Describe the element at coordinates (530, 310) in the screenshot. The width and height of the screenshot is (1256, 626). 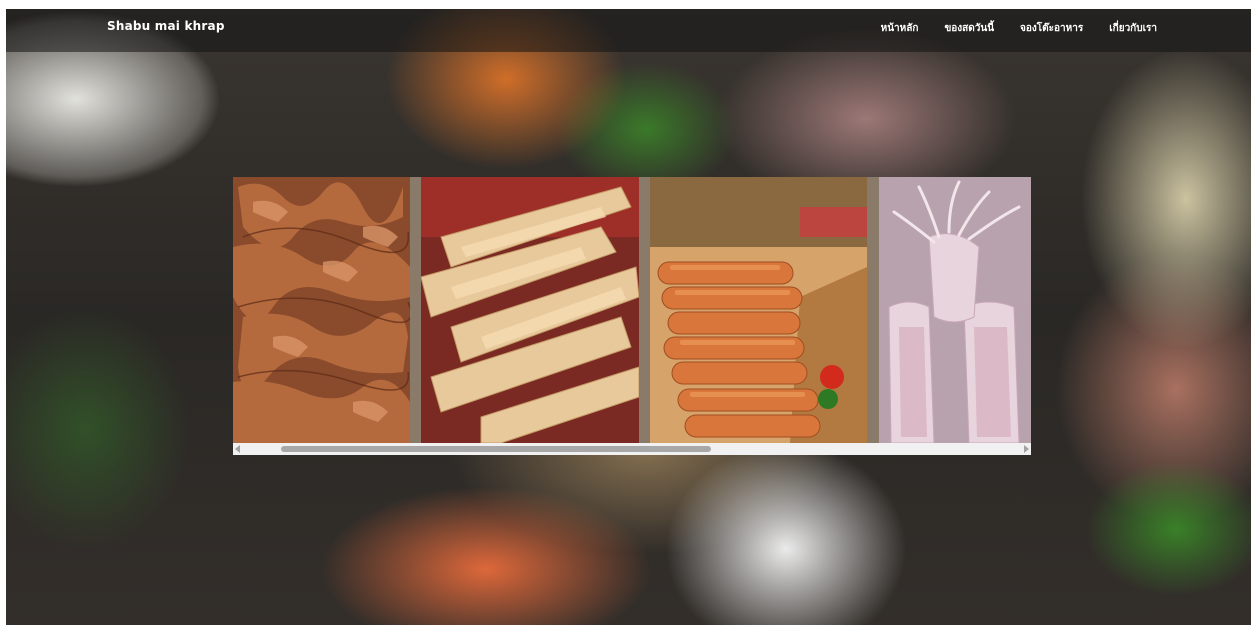
I see `dried-squid-photo` at that location.